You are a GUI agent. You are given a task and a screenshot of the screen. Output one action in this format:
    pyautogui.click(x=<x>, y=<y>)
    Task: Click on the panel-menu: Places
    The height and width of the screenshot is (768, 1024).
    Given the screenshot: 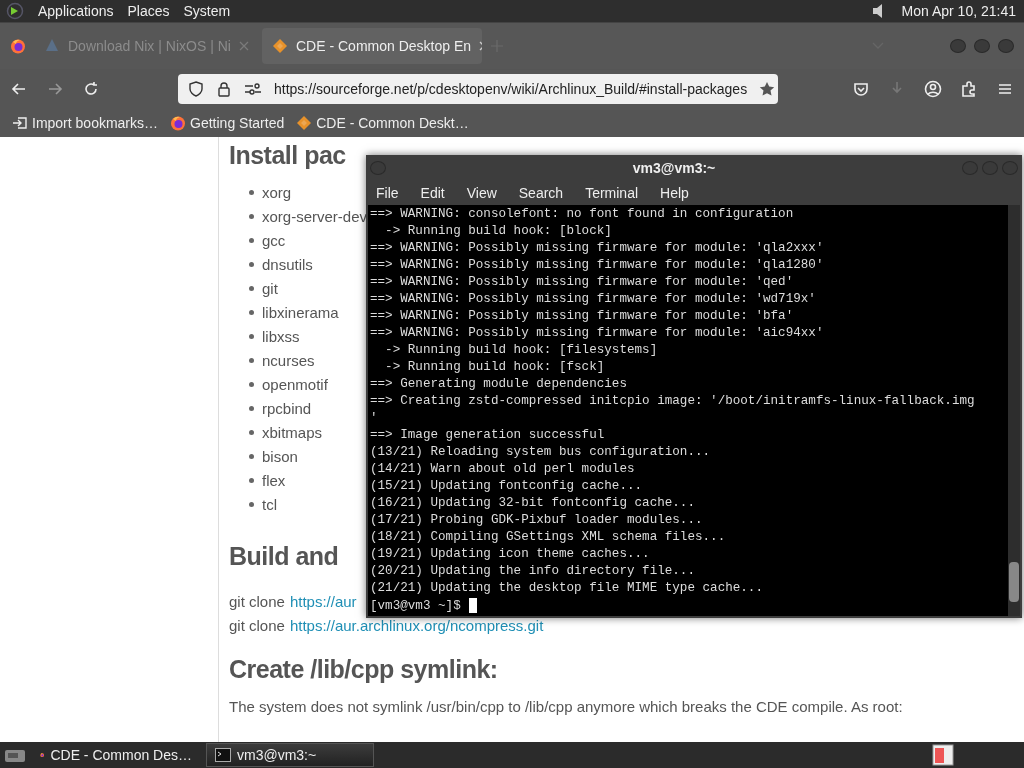 What is the action you would take?
    pyautogui.click(x=148, y=11)
    